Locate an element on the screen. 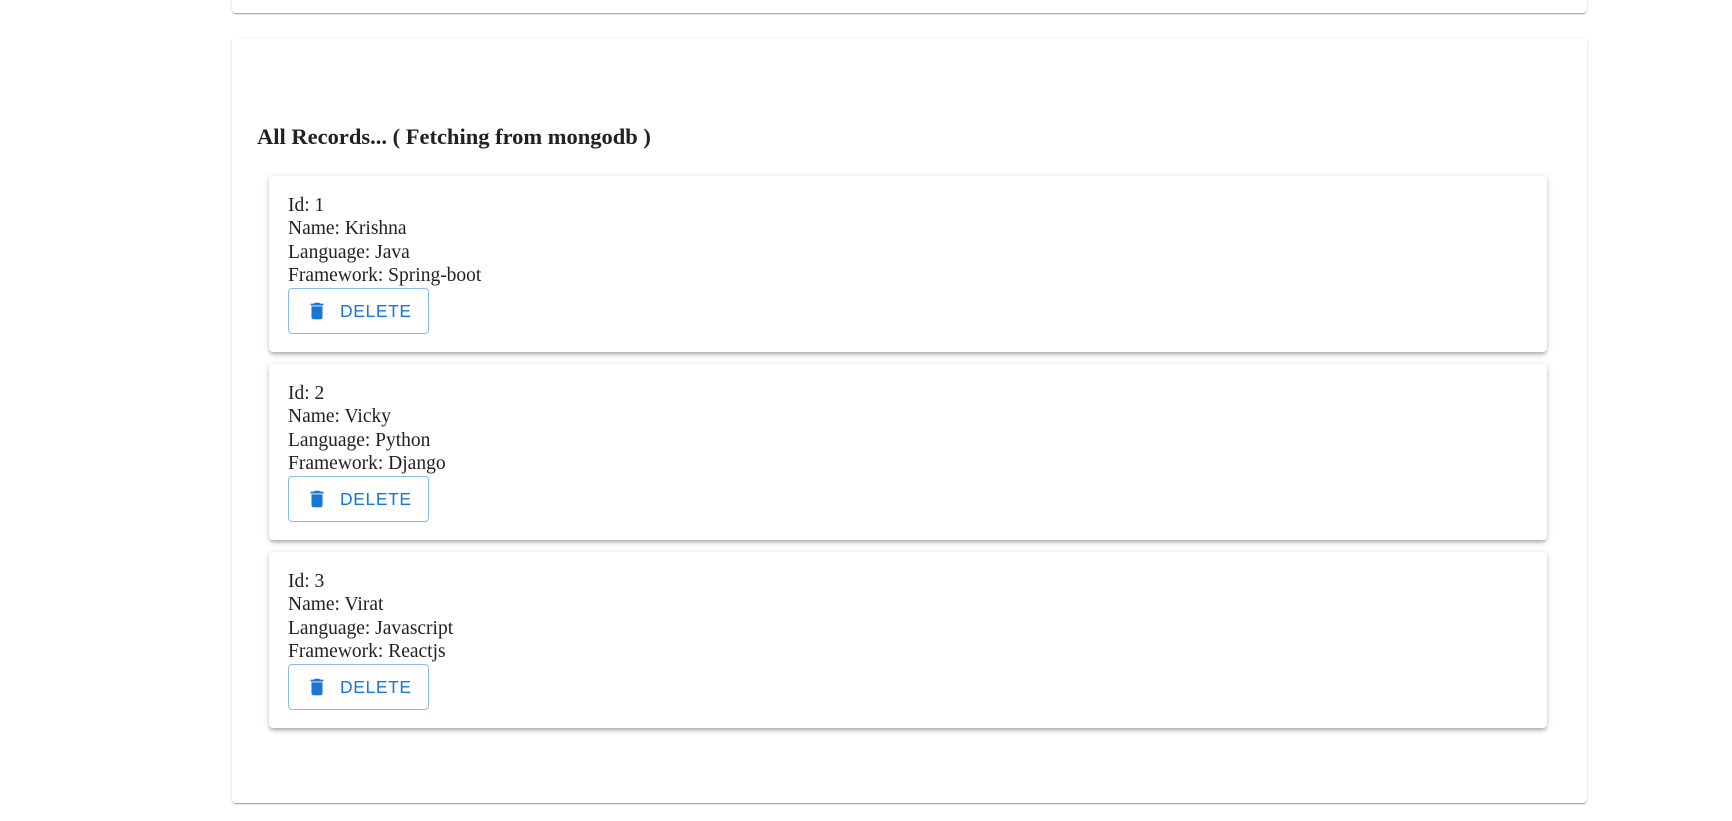 This screenshot has height=821, width=1732. record-name: Name: Krishna is located at coordinates (347, 229).